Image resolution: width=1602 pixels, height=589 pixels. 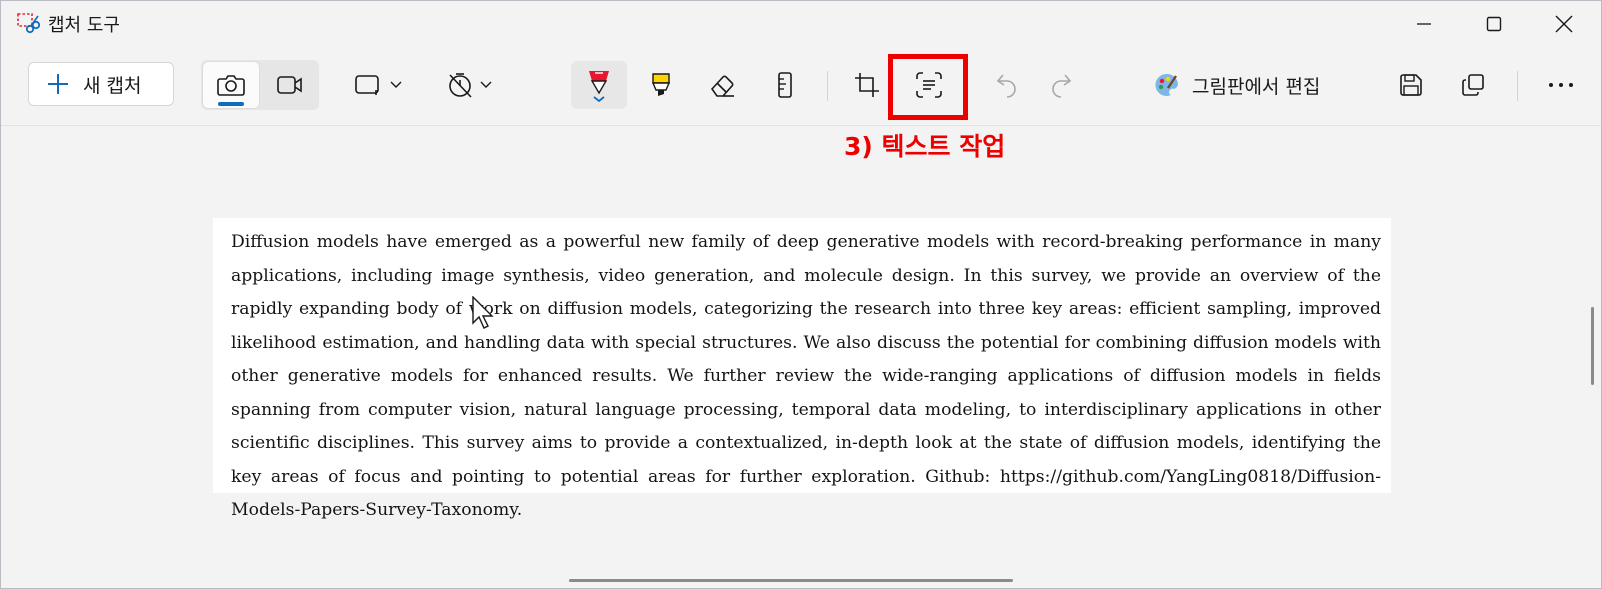 What do you see at coordinates (925, 146) in the screenshot?
I see `annotation-label: 3) 텍스트 작업` at bounding box center [925, 146].